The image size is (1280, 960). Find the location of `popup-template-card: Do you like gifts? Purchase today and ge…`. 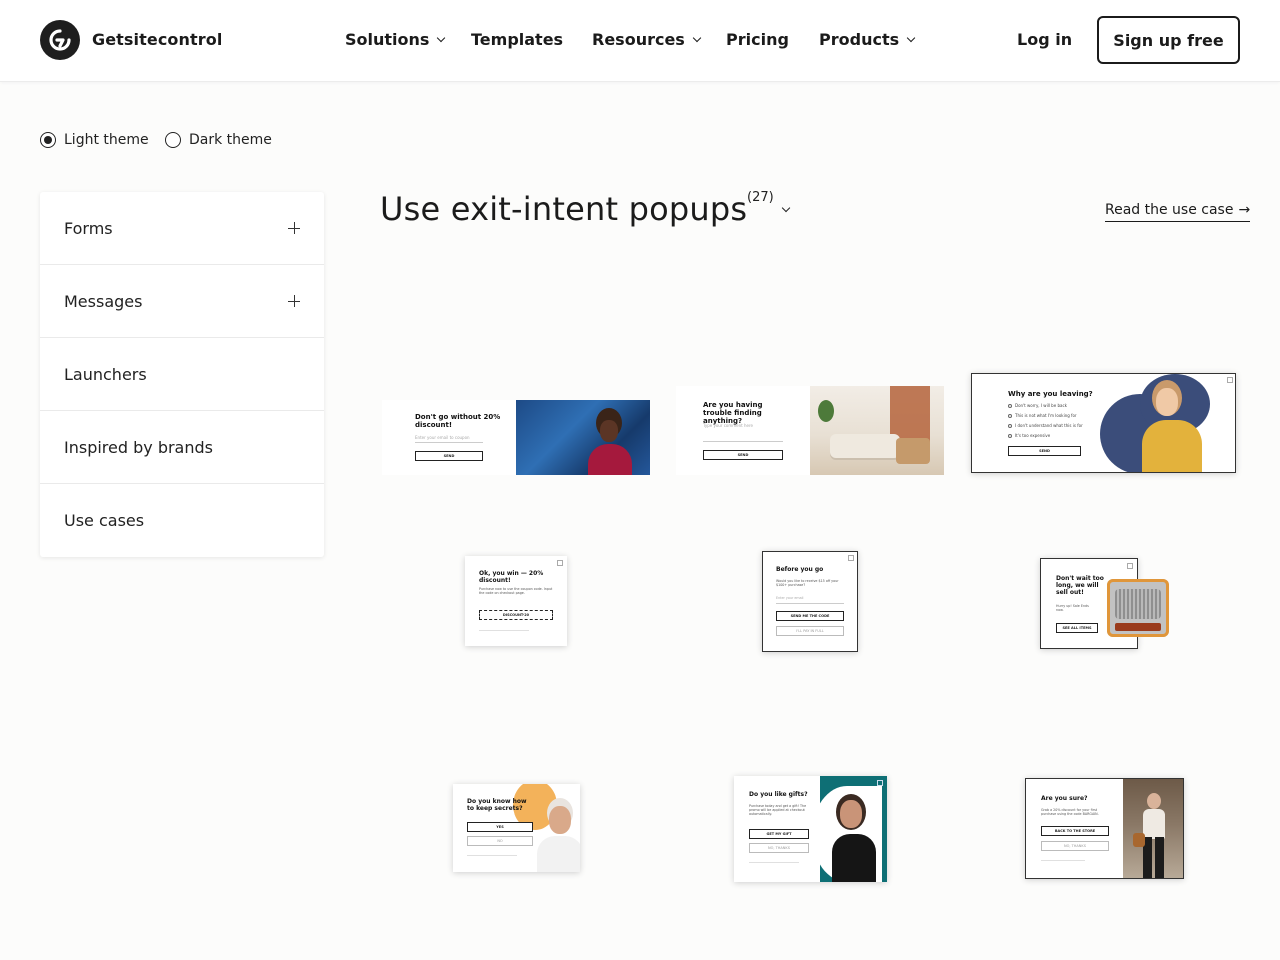

popup-template-card: Do you like gifts? Purchase today and ge… is located at coordinates (810, 829).